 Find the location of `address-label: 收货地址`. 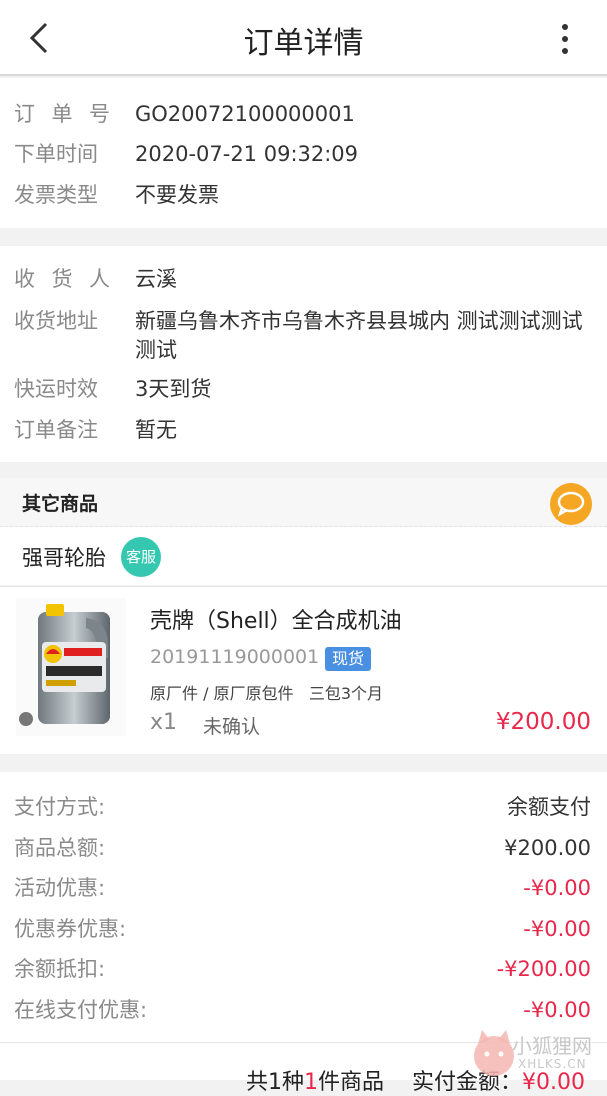

address-label: 收货地址 is located at coordinates (56, 321).